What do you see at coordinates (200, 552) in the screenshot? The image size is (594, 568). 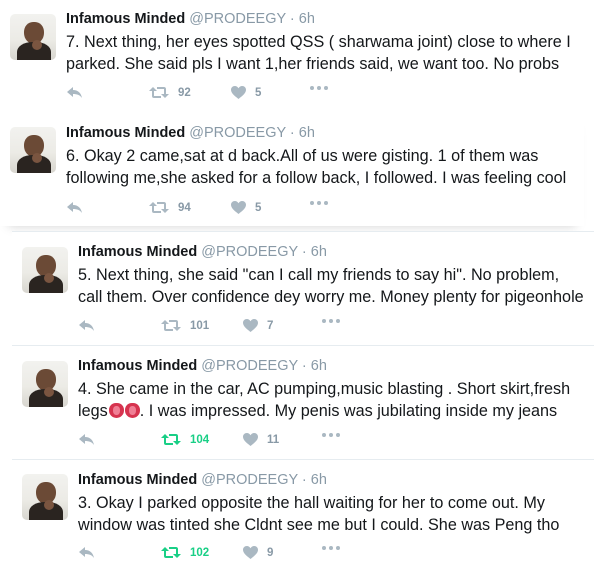 I see `retweet-count: 102` at bounding box center [200, 552].